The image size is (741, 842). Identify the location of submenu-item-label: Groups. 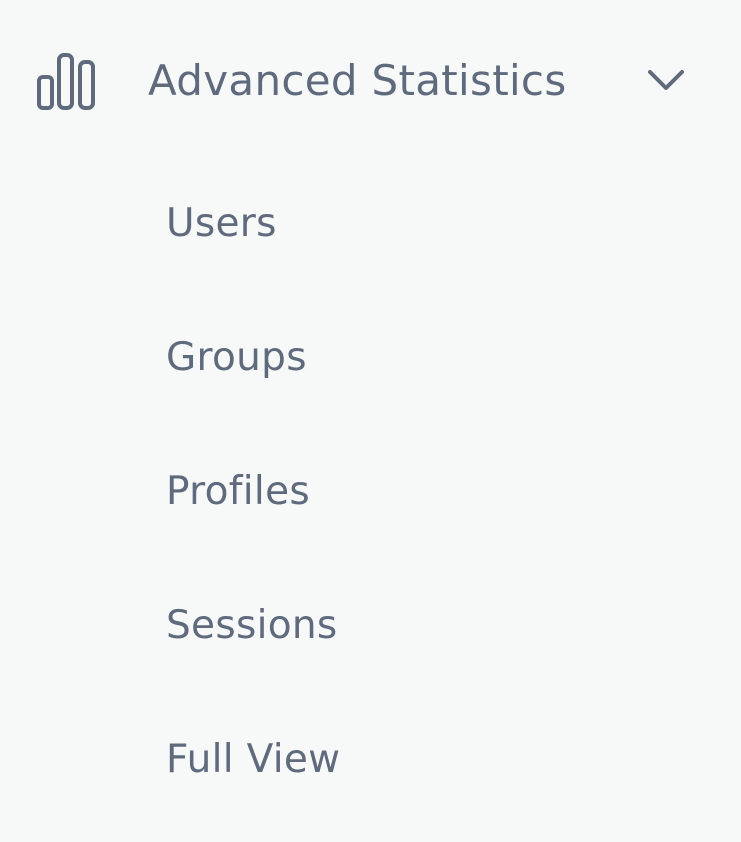
(236, 357).